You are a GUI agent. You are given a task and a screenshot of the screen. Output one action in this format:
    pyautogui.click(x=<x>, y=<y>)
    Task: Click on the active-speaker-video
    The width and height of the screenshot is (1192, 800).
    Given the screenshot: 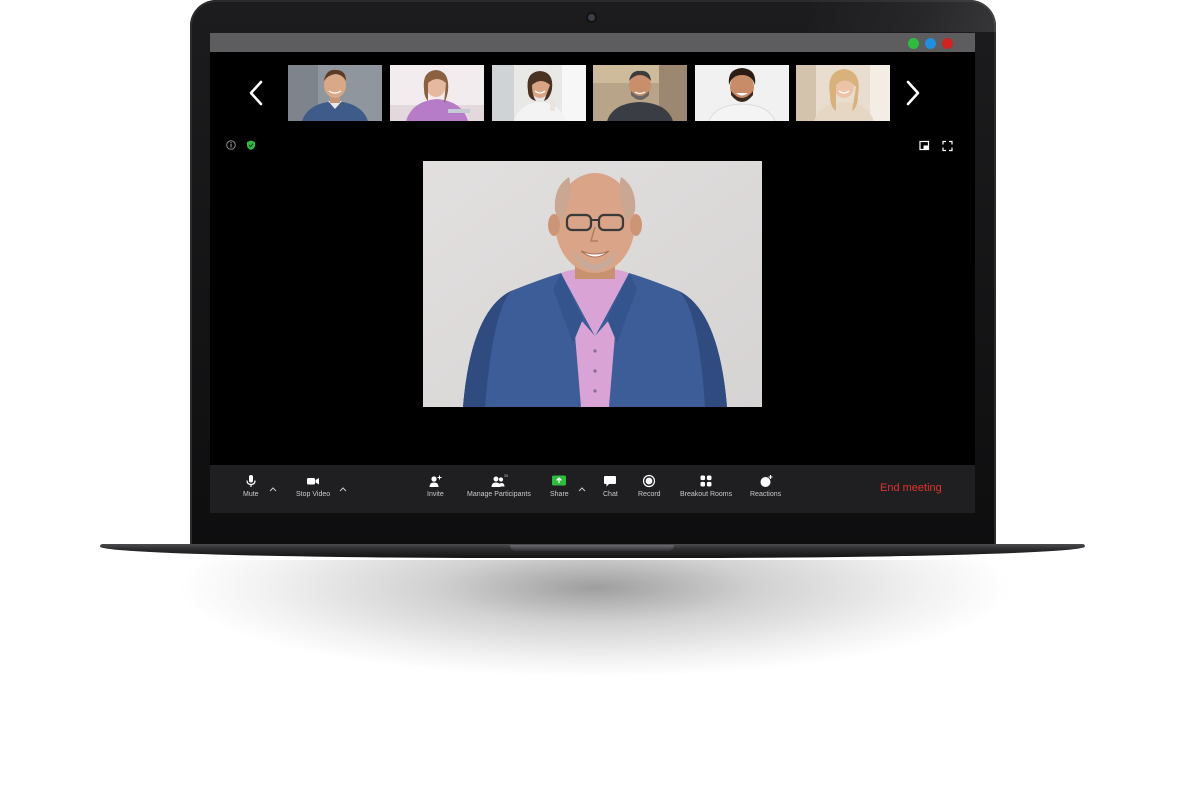 What is the action you would take?
    pyautogui.click(x=592, y=284)
    